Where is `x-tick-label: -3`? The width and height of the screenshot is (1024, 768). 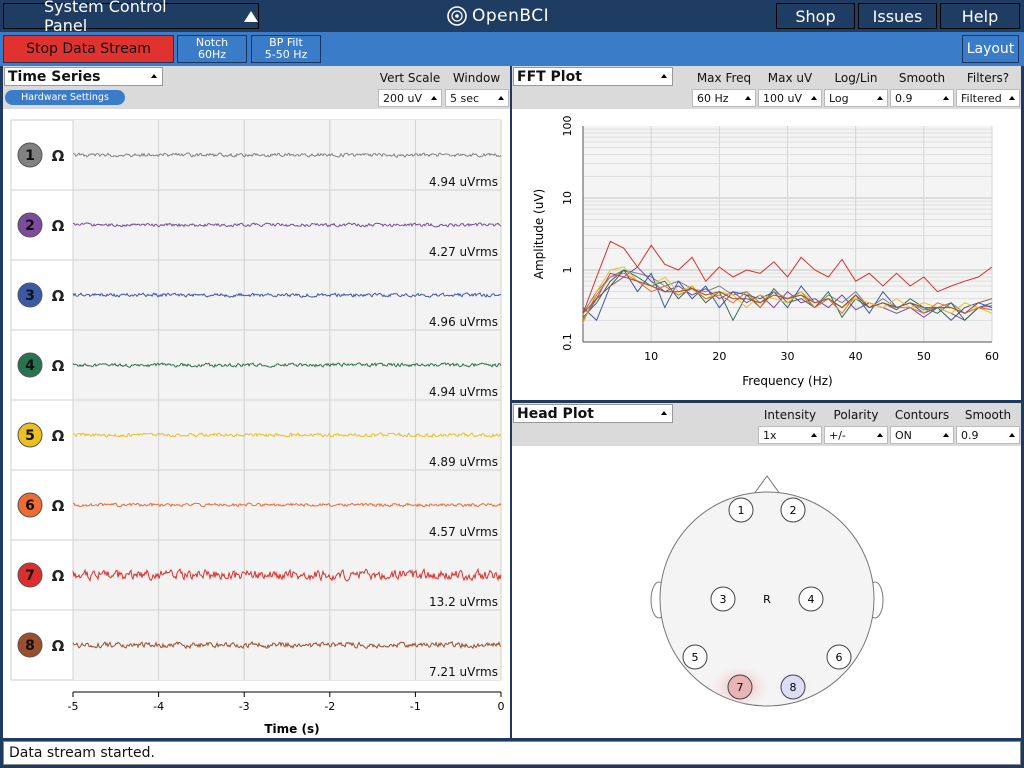 x-tick-label: -3 is located at coordinates (244, 706).